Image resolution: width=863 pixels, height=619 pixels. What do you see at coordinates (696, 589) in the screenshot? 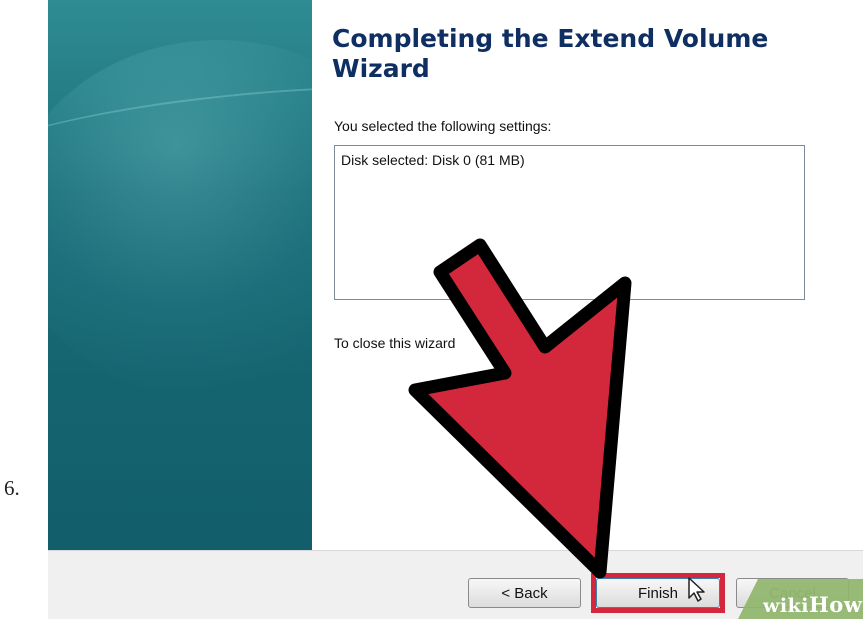
I see `mouse-cursor-icon` at bounding box center [696, 589].